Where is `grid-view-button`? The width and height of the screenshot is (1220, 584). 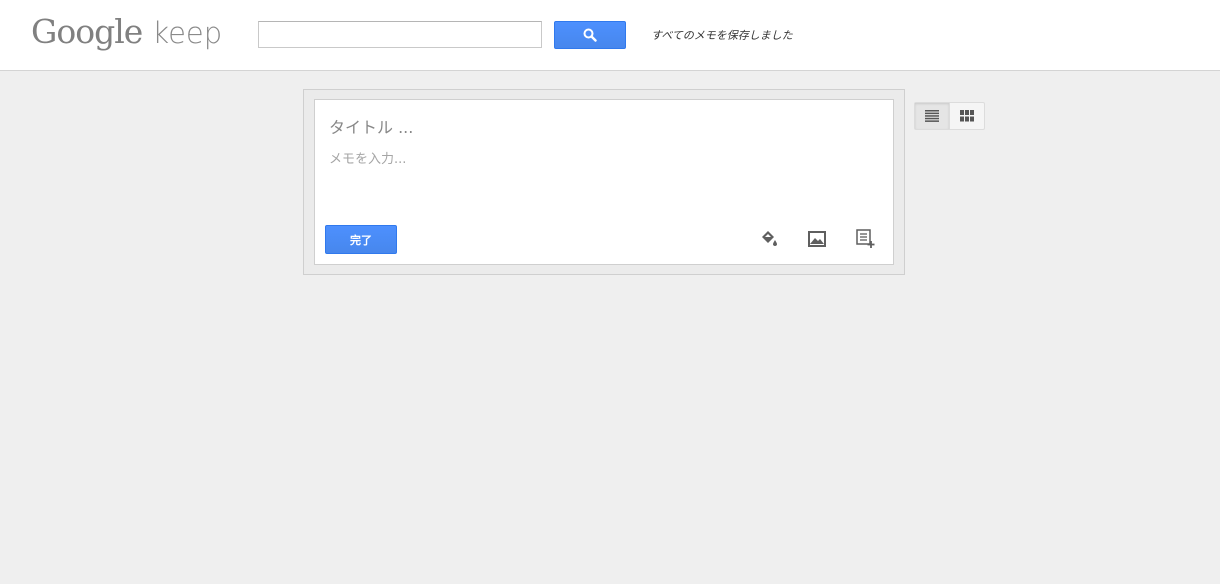
grid-view-button is located at coordinates (967, 116).